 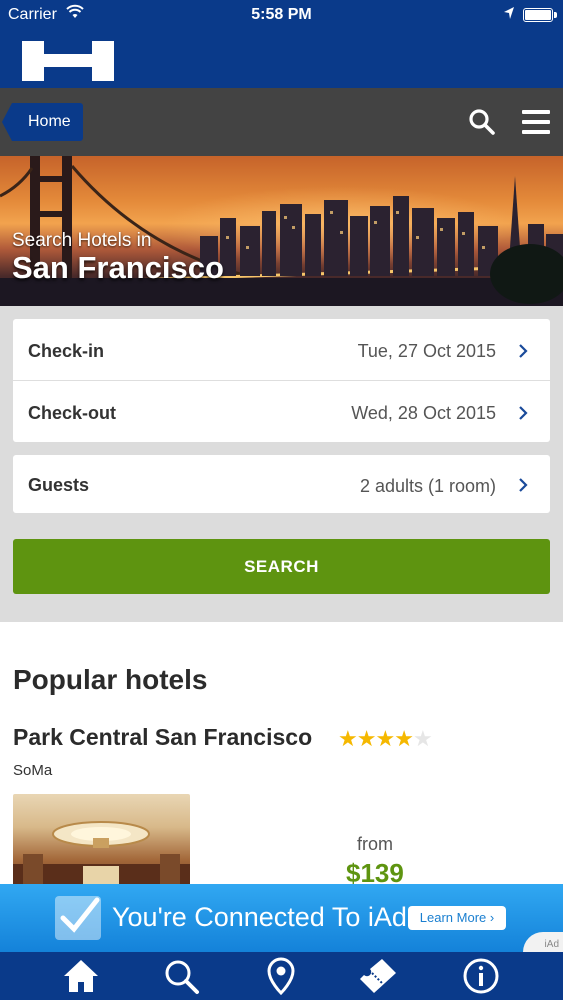 What do you see at coordinates (375, 844) in the screenshot?
I see `price-from-label: from` at bounding box center [375, 844].